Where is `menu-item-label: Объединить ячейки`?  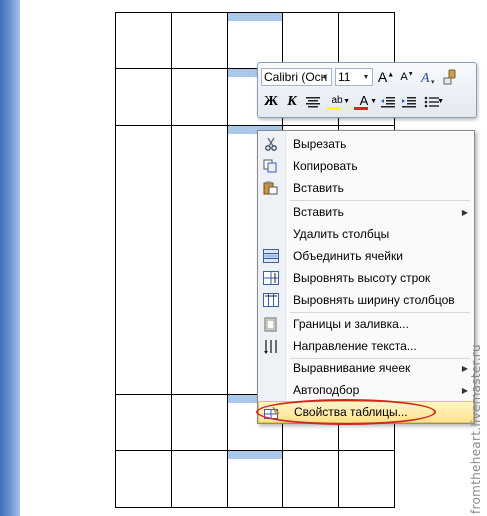 menu-item-label: Объединить ячейки is located at coordinates (348, 256).